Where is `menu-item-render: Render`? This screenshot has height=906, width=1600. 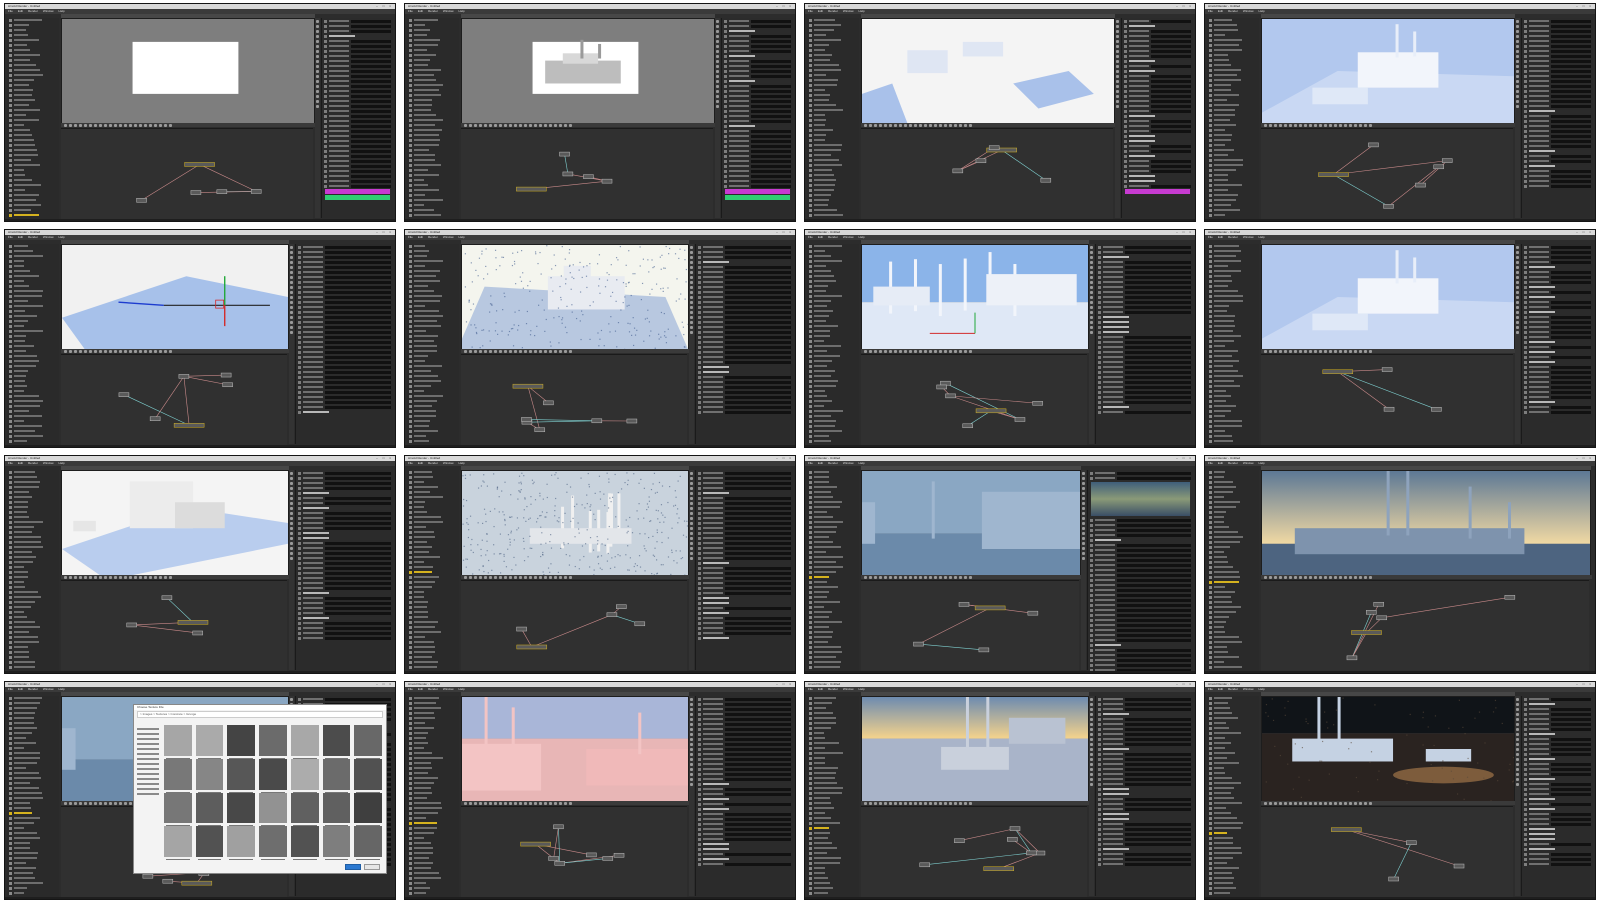 menu-item-render: Render is located at coordinates (833, 11).